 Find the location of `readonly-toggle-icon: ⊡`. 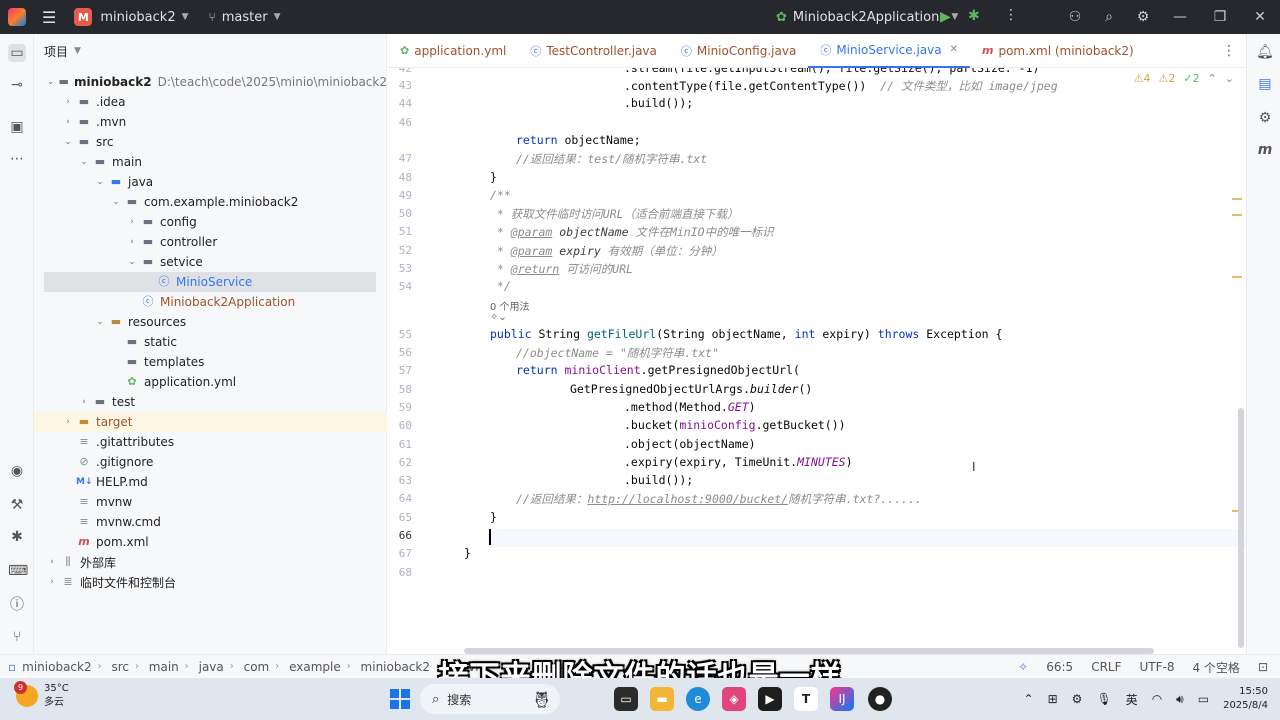

readonly-toggle-icon: ⊡ is located at coordinates (1263, 667).